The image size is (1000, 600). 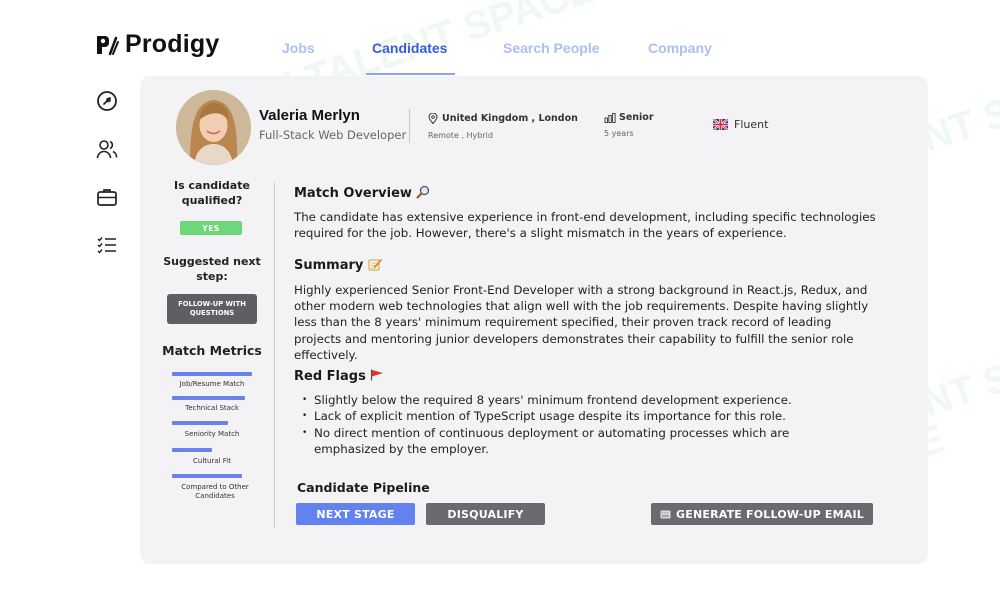 What do you see at coordinates (720, 124) in the screenshot?
I see `uk-flag-icon` at bounding box center [720, 124].